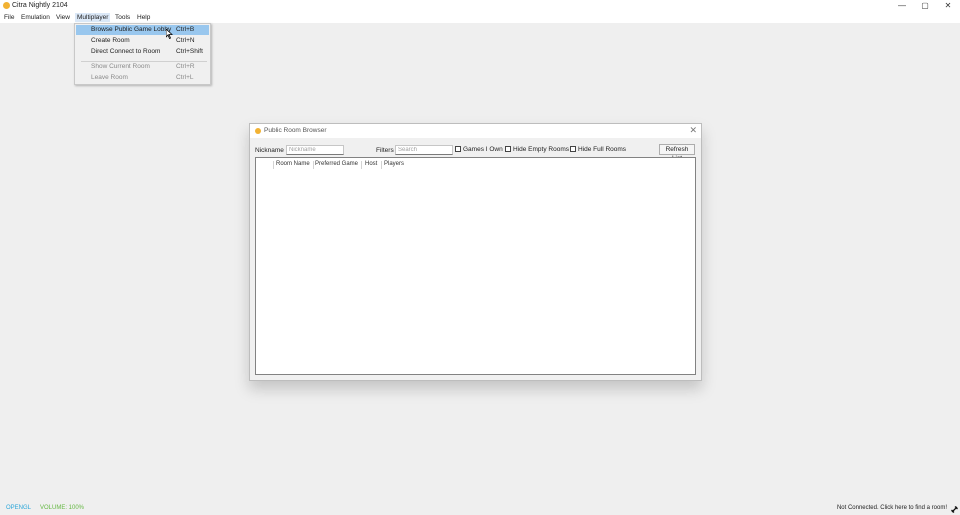  I want to click on menu-show-current-room: Show Current Room Ctrl+R, so click(142, 67).